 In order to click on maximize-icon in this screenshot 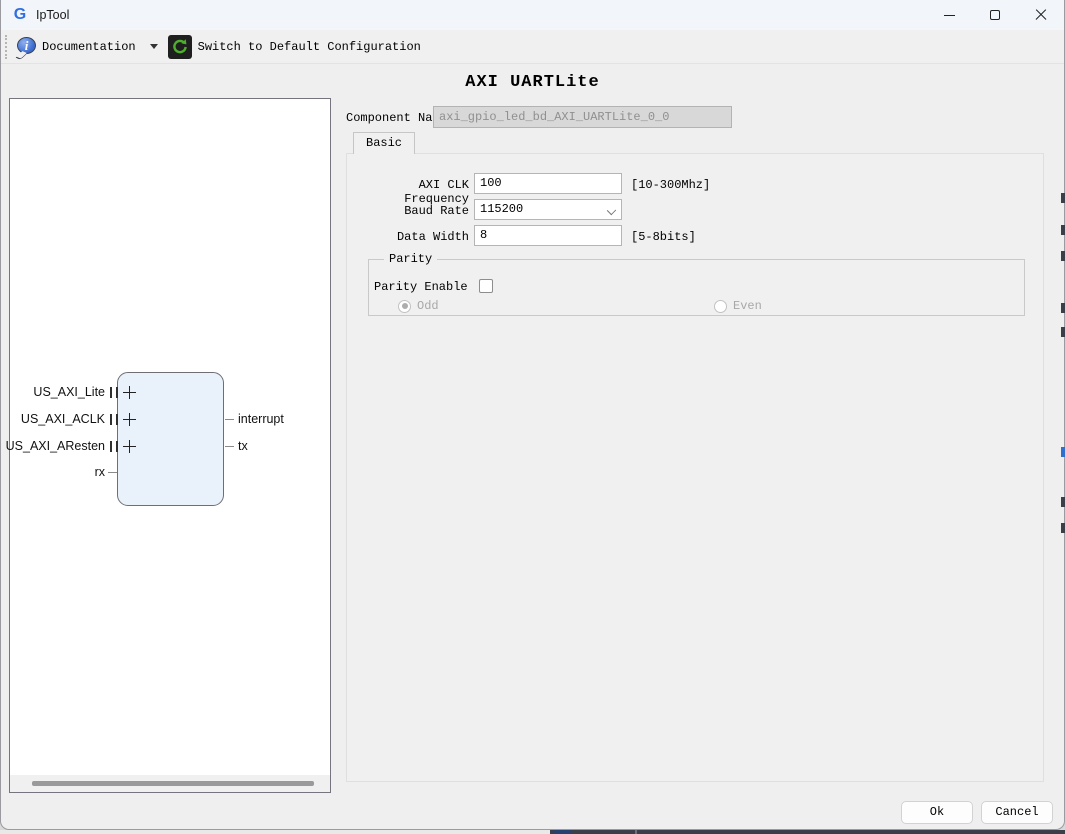, I will do `click(995, 15)`.